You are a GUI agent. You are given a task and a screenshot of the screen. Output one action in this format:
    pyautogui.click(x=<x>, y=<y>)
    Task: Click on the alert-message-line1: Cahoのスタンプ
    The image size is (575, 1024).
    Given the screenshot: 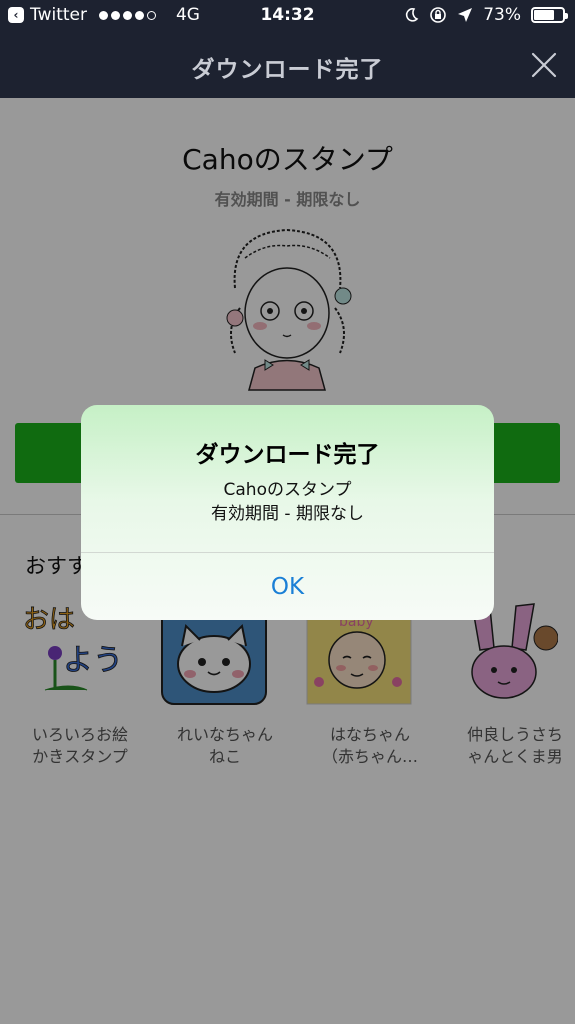 What is the action you would take?
    pyautogui.click(x=287, y=490)
    